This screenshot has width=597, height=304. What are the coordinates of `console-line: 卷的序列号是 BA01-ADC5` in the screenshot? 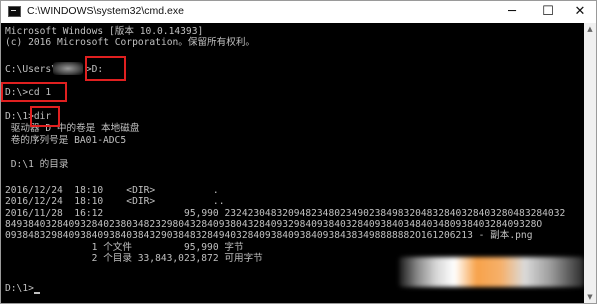 It's located at (66, 140).